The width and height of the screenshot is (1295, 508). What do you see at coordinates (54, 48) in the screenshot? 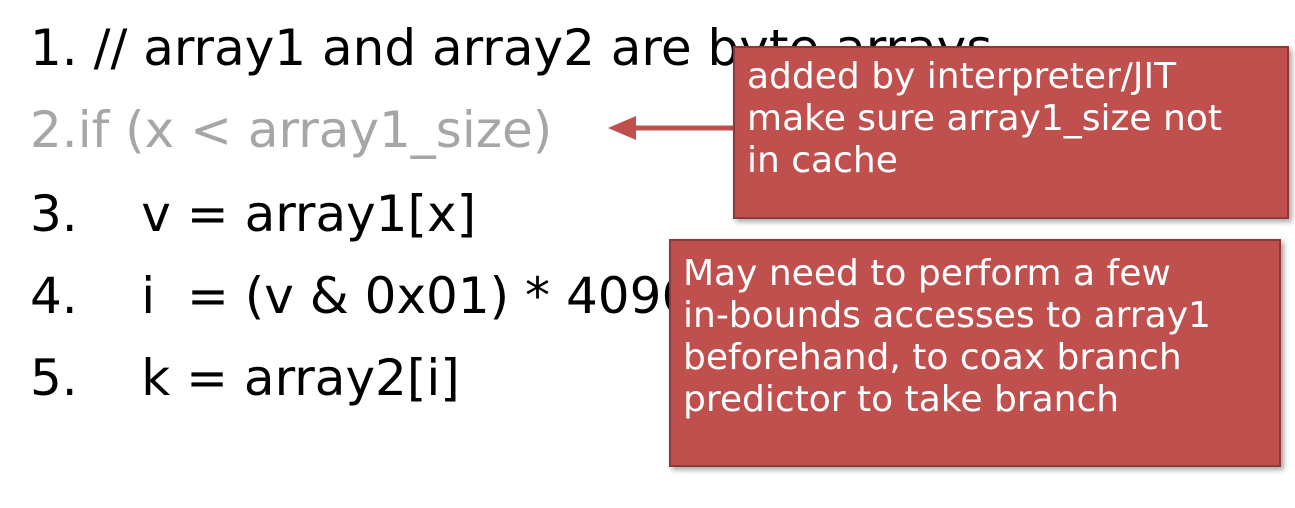
I see `line-number: 1.` at bounding box center [54, 48].